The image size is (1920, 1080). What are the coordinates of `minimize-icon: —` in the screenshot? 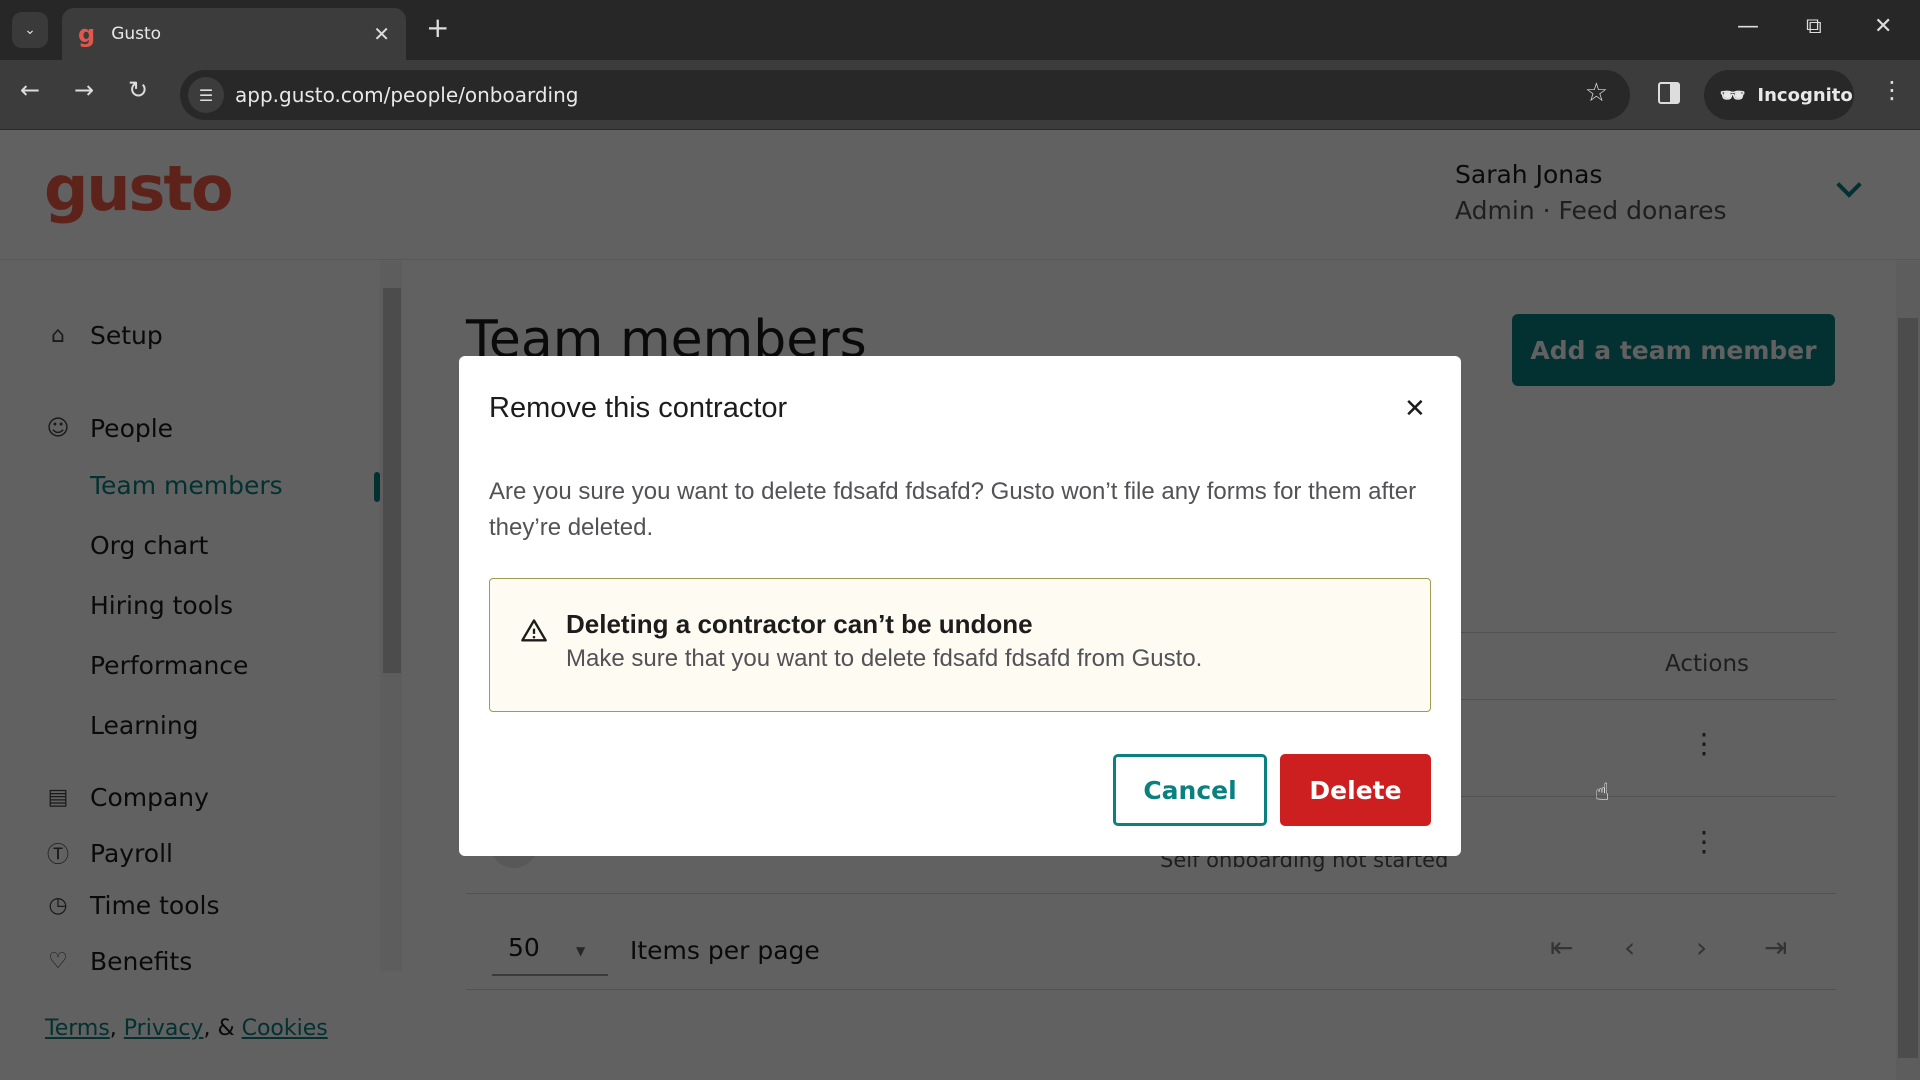 It's located at (1748, 26).